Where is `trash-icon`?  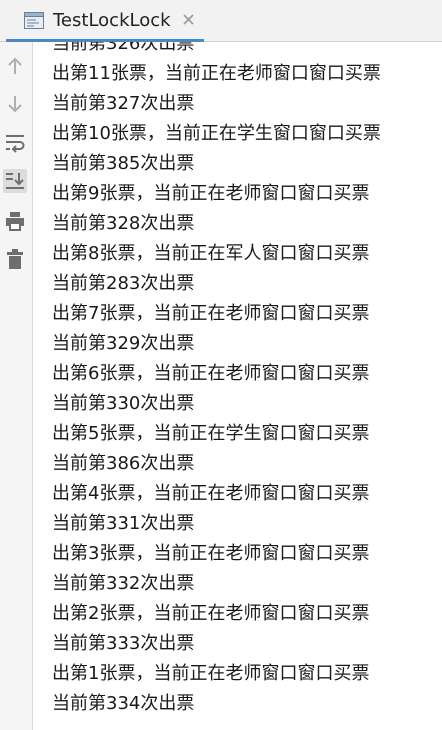
trash-icon is located at coordinates (15, 259).